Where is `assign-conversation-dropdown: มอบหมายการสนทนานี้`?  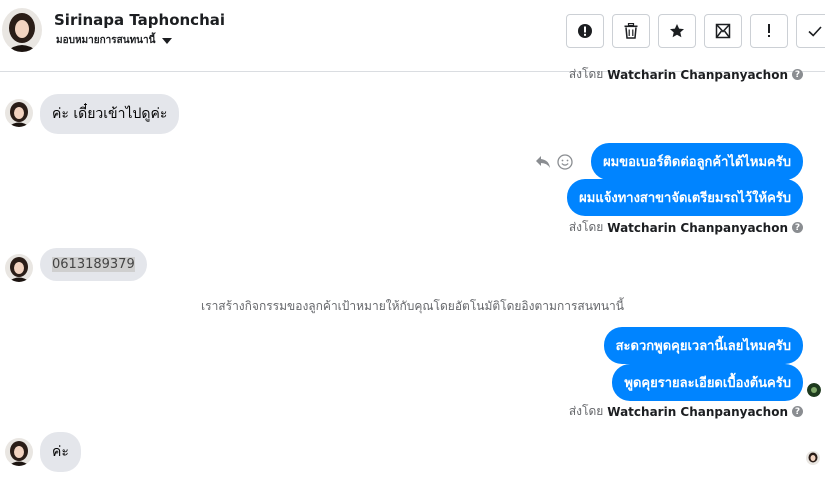
assign-conversation-dropdown: มอบหมายการสนทนานี้ is located at coordinates (114, 40).